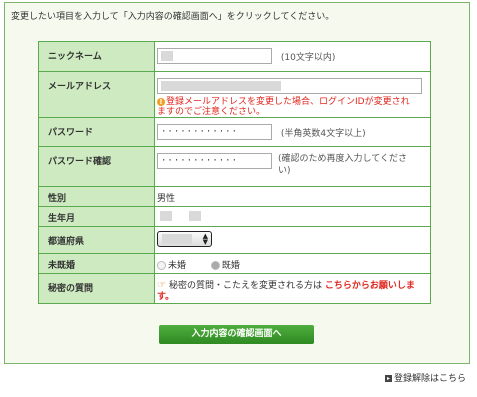 This screenshot has width=477, height=397. What do you see at coordinates (308, 57) in the screenshot?
I see `nickname-note: (10文字以内)` at bounding box center [308, 57].